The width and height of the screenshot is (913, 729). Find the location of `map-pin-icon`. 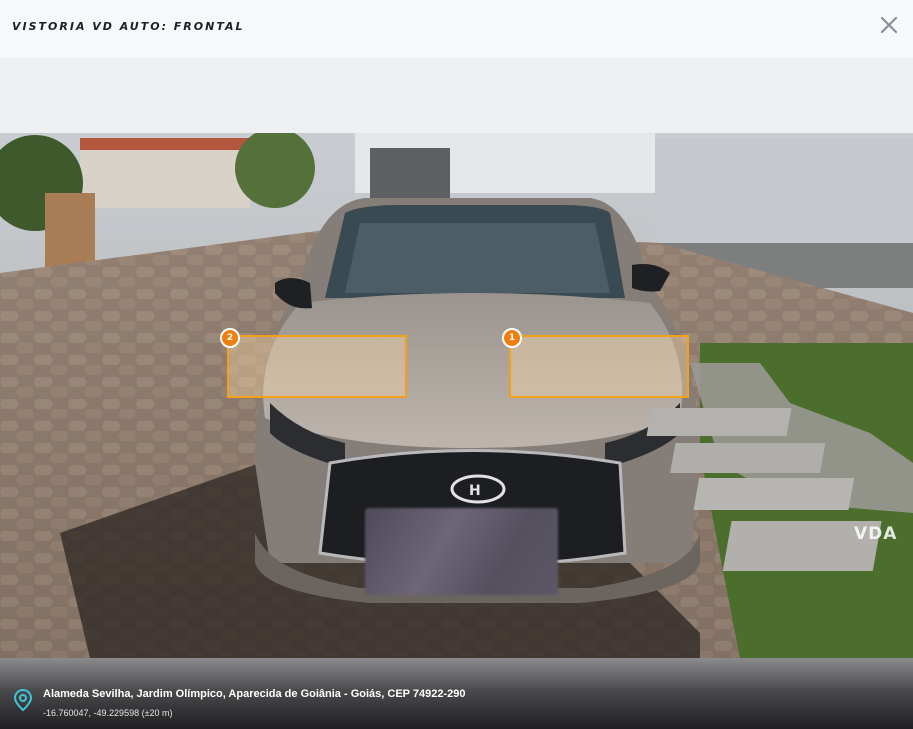

map-pin-icon is located at coordinates (23, 700).